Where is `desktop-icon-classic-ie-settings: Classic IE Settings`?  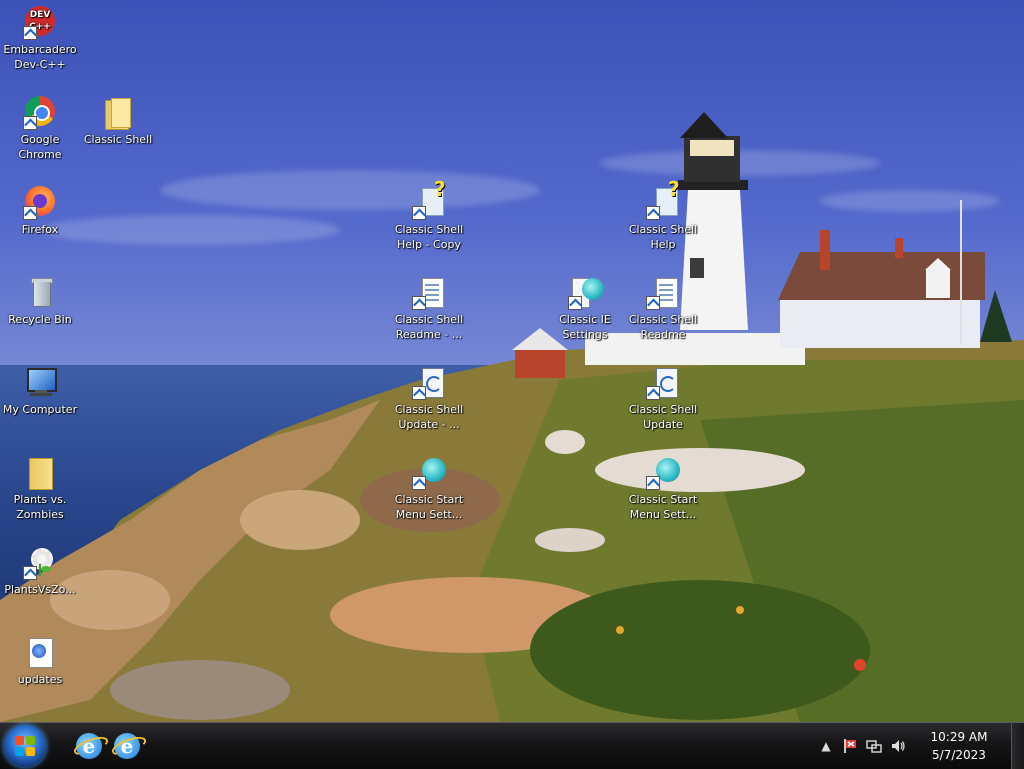
desktop-icon-classic-ie-settings: Classic IE Settings is located at coordinates (585, 309).